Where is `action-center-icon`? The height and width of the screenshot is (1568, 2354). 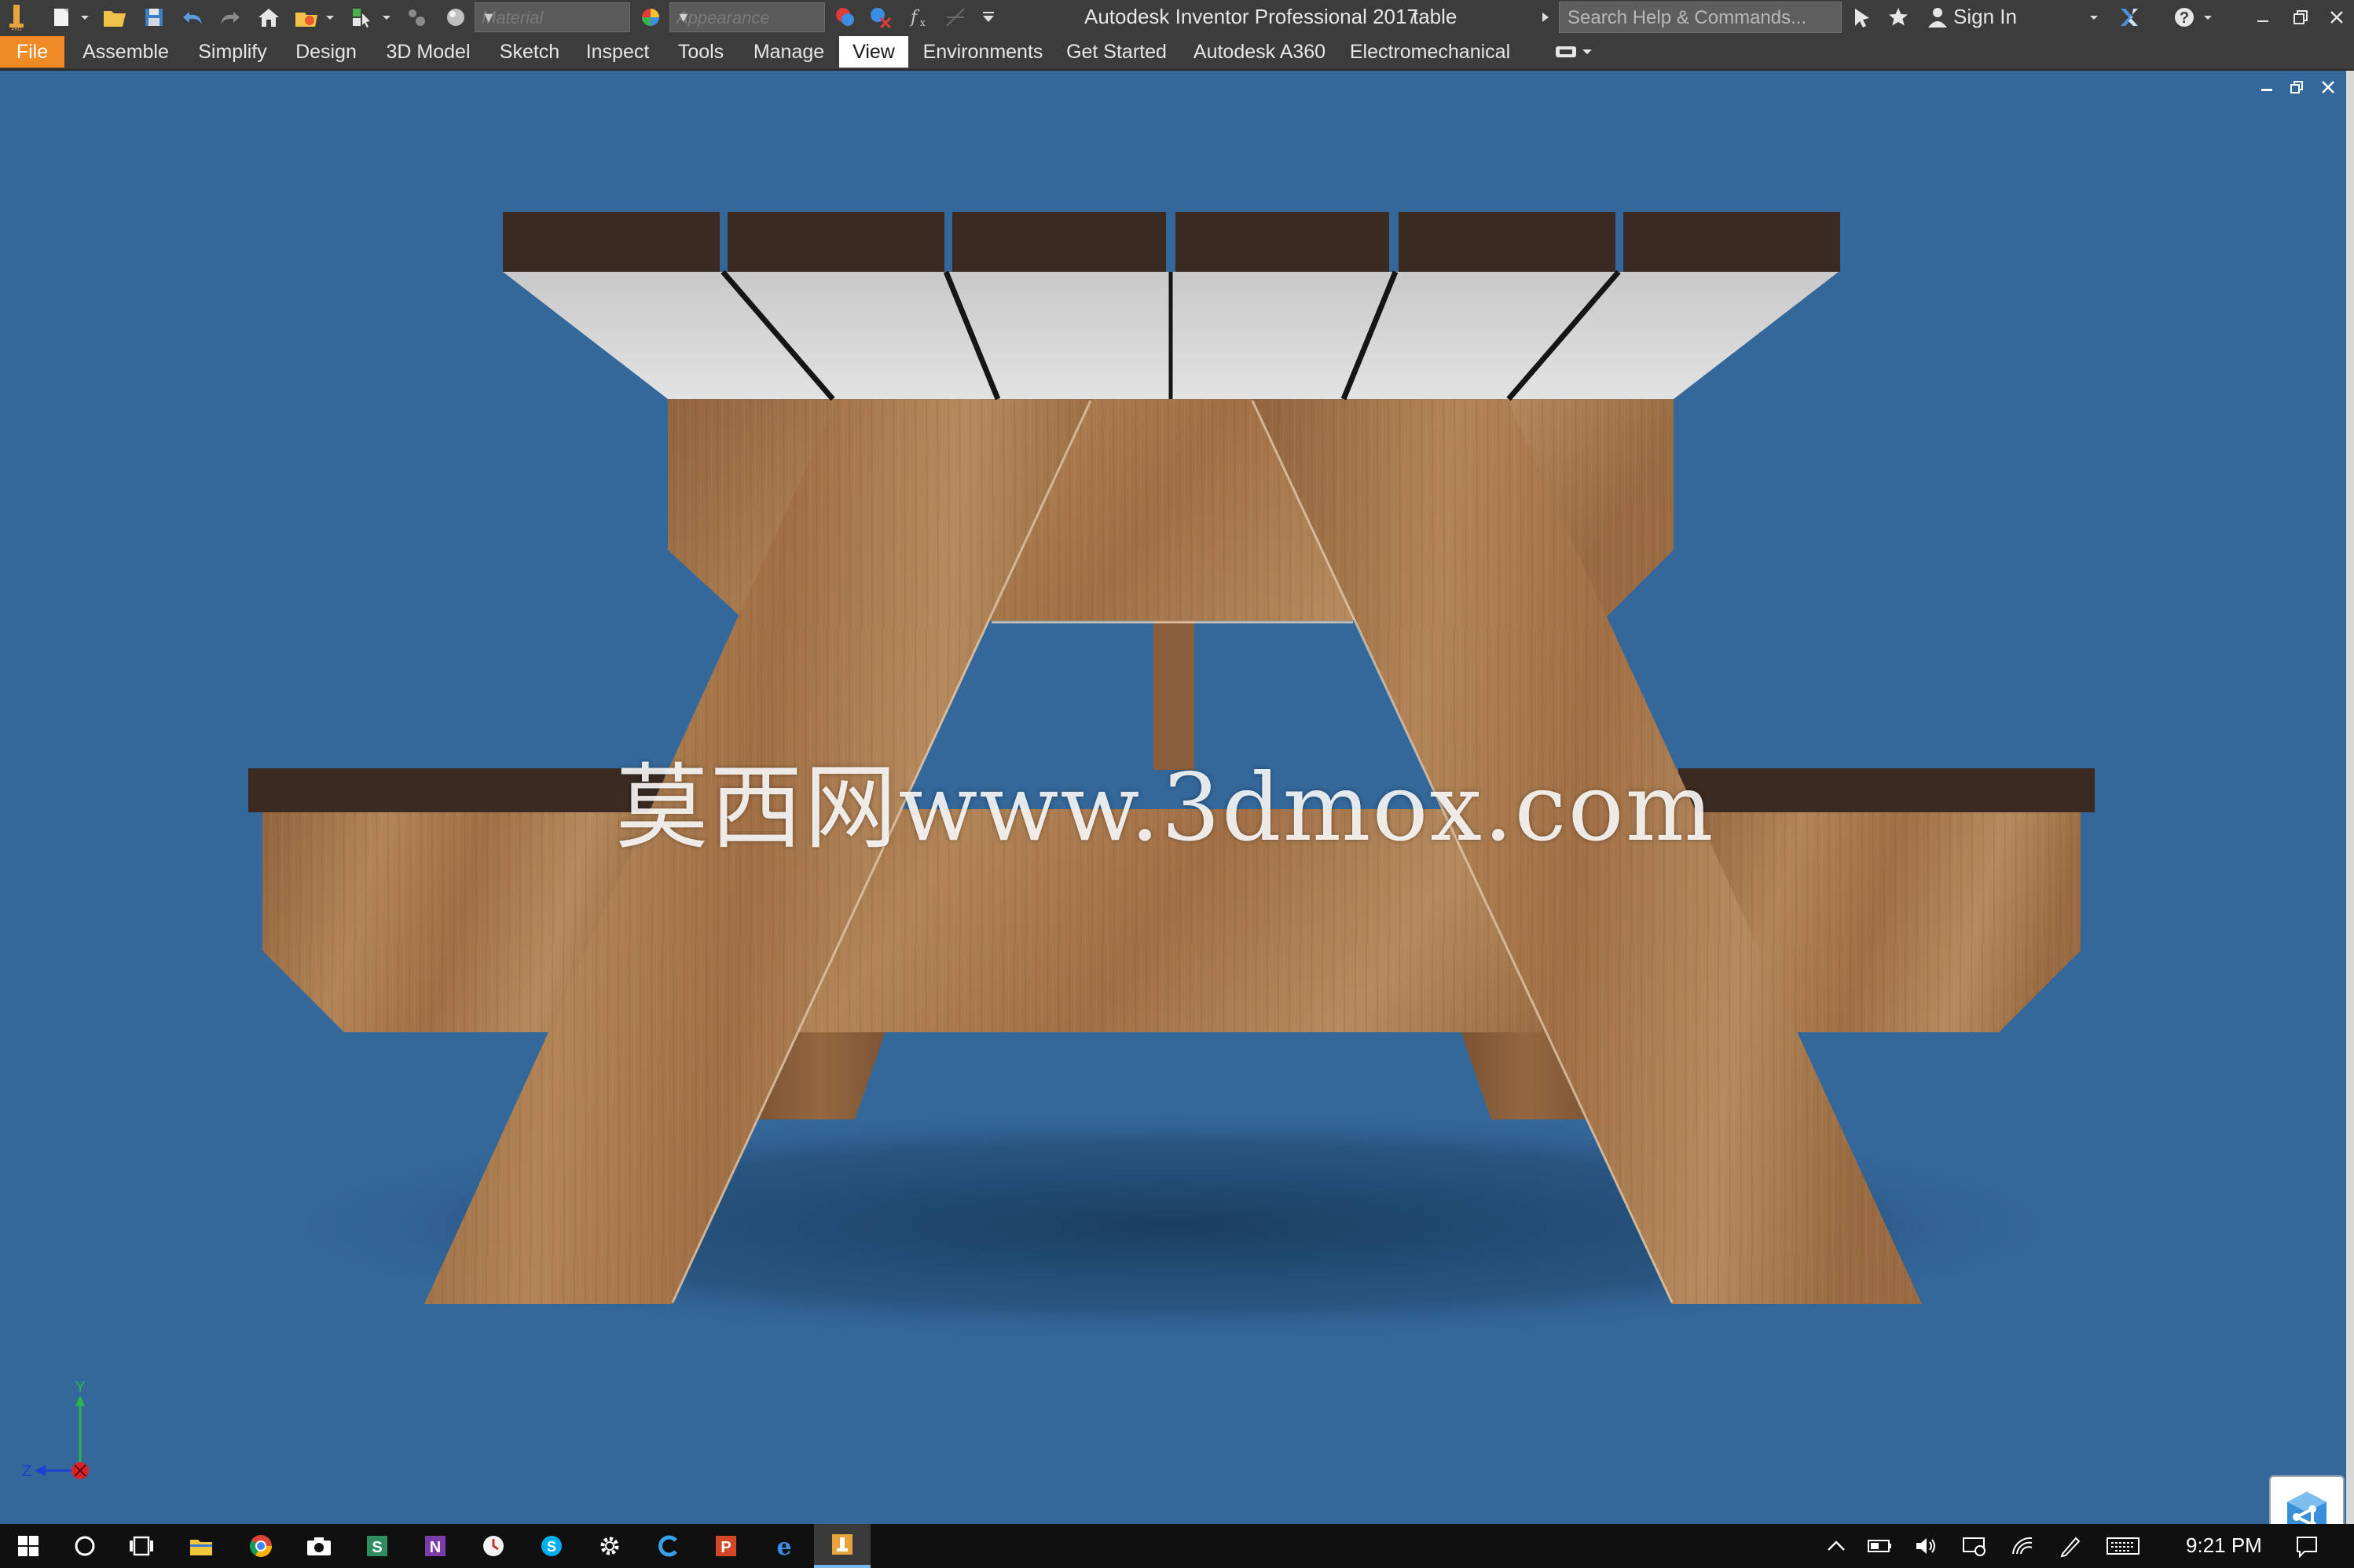 action-center-icon is located at coordinates (2307, 1546).